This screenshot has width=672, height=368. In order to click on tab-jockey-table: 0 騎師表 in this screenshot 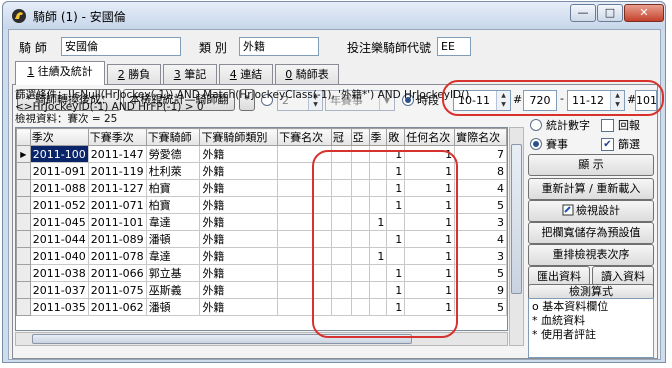, I will do `click(307, 74)`.